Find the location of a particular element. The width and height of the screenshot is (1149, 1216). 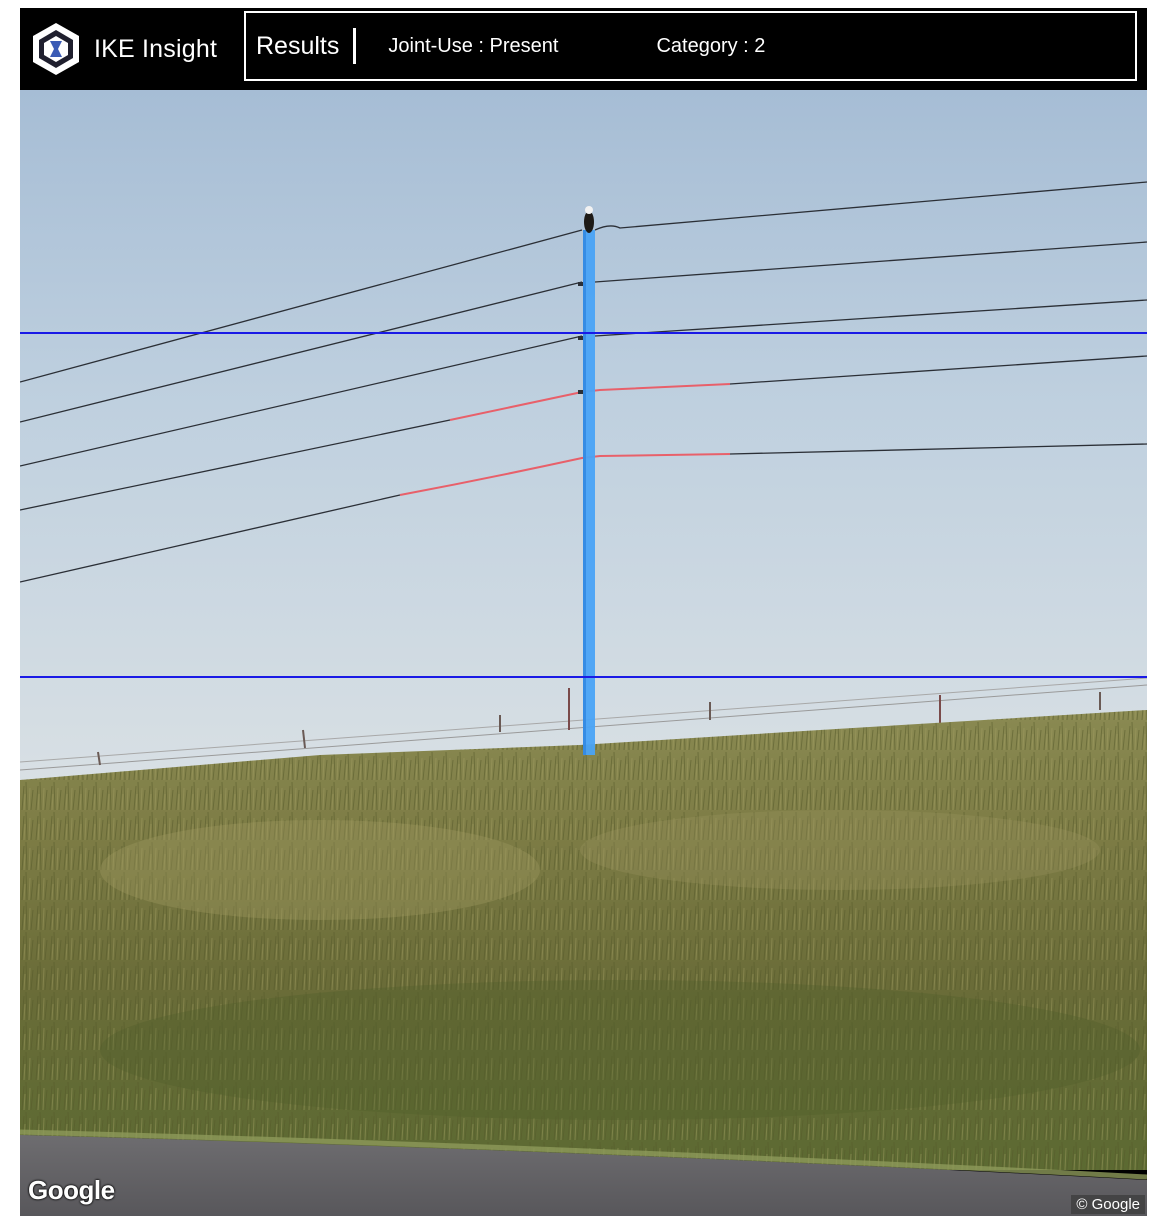

eagle is located at coordinates (589, 219).